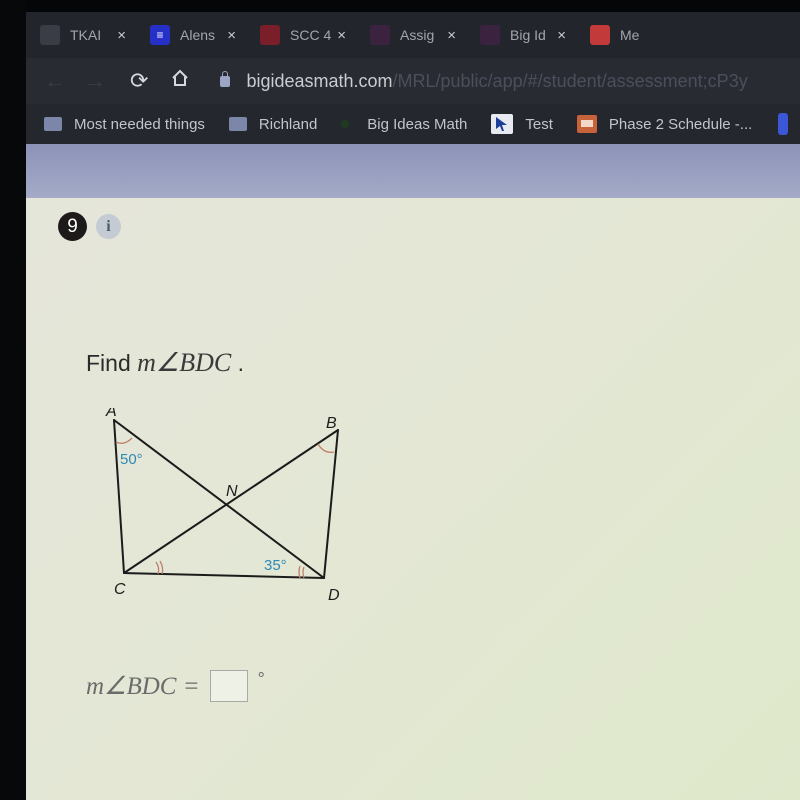 This screenshot has width=800, height=800. What do you see at coordinates (131, 459) in the screenshot?
I see `angle-label-A: 50°` at bounding box center [131, 459].